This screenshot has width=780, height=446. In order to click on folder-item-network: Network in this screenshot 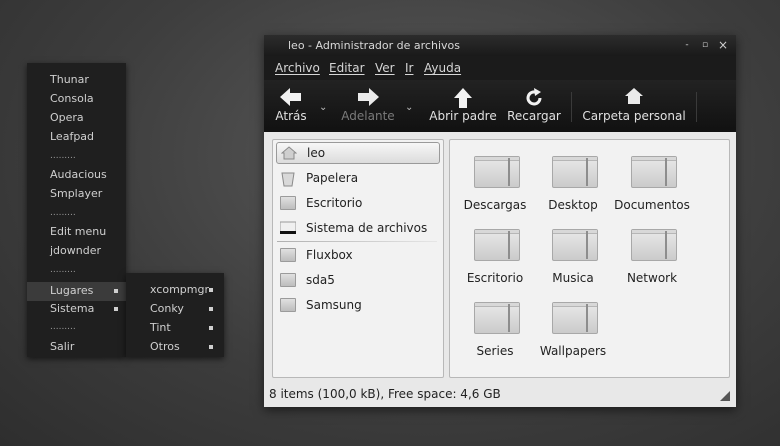, I will do `click(652, 249)`.